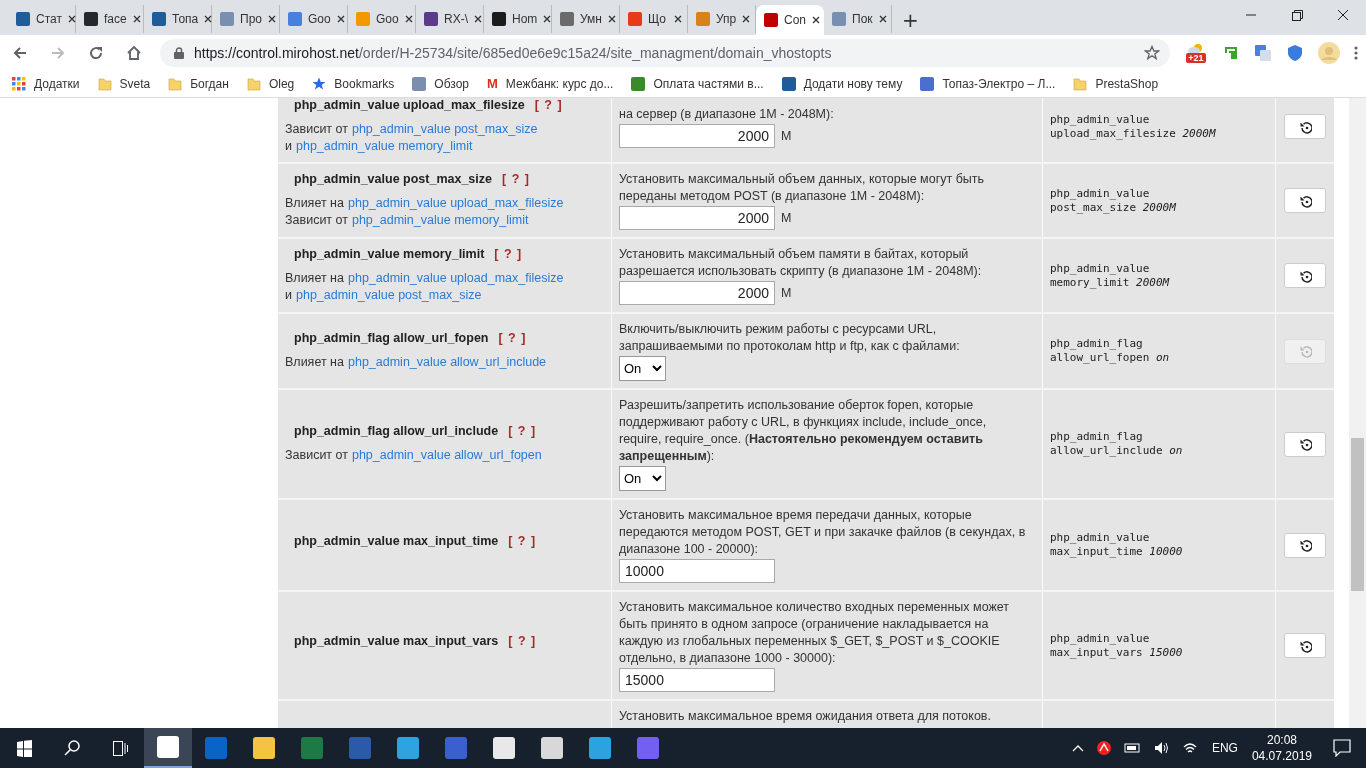 The width and height of the screenshot is (1366, 768). I want to click on setting-name: php_admin_value post_max_size, so click(393, 179).